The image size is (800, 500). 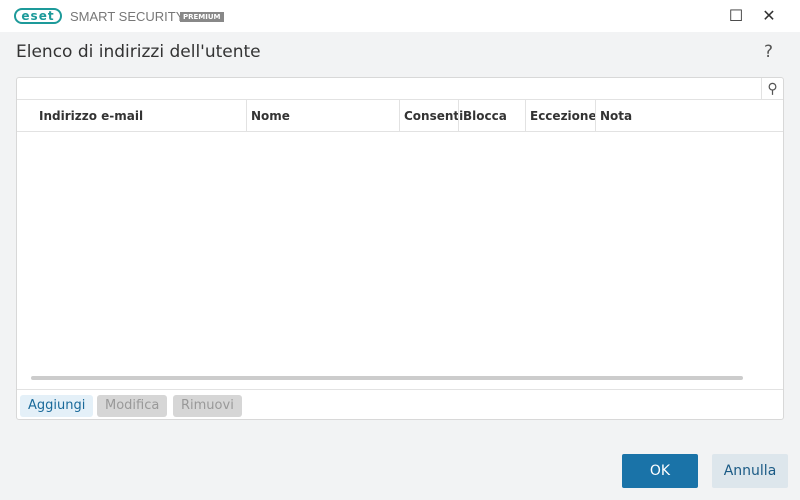 I want to click on remove-button: Rimuovi, so click(x=207, y=406).